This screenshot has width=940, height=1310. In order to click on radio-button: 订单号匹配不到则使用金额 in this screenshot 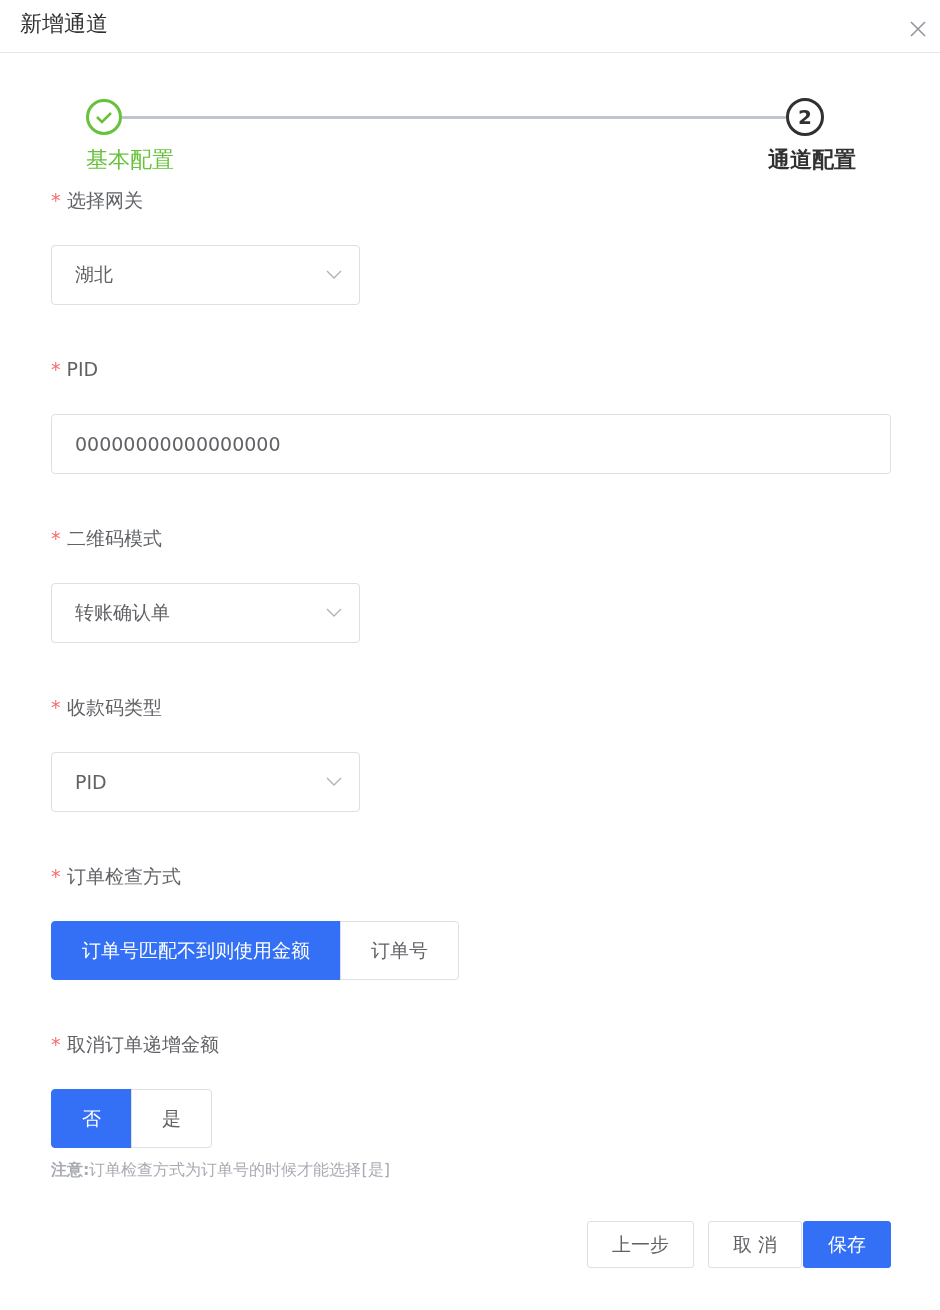, I will do `click(196, 950)`.